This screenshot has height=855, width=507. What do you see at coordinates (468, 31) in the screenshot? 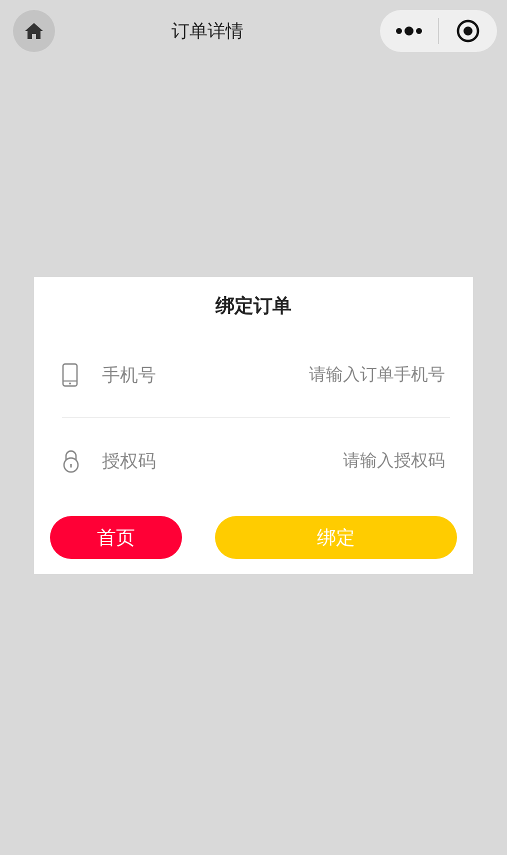
I see `target-icon` at bounding box center [468, 31].